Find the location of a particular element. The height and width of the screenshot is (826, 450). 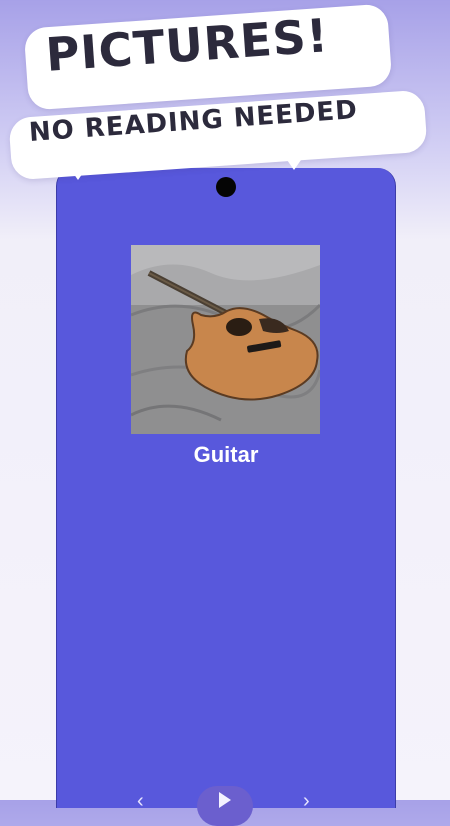

guitar-picture is located at coordinates (225, 339).